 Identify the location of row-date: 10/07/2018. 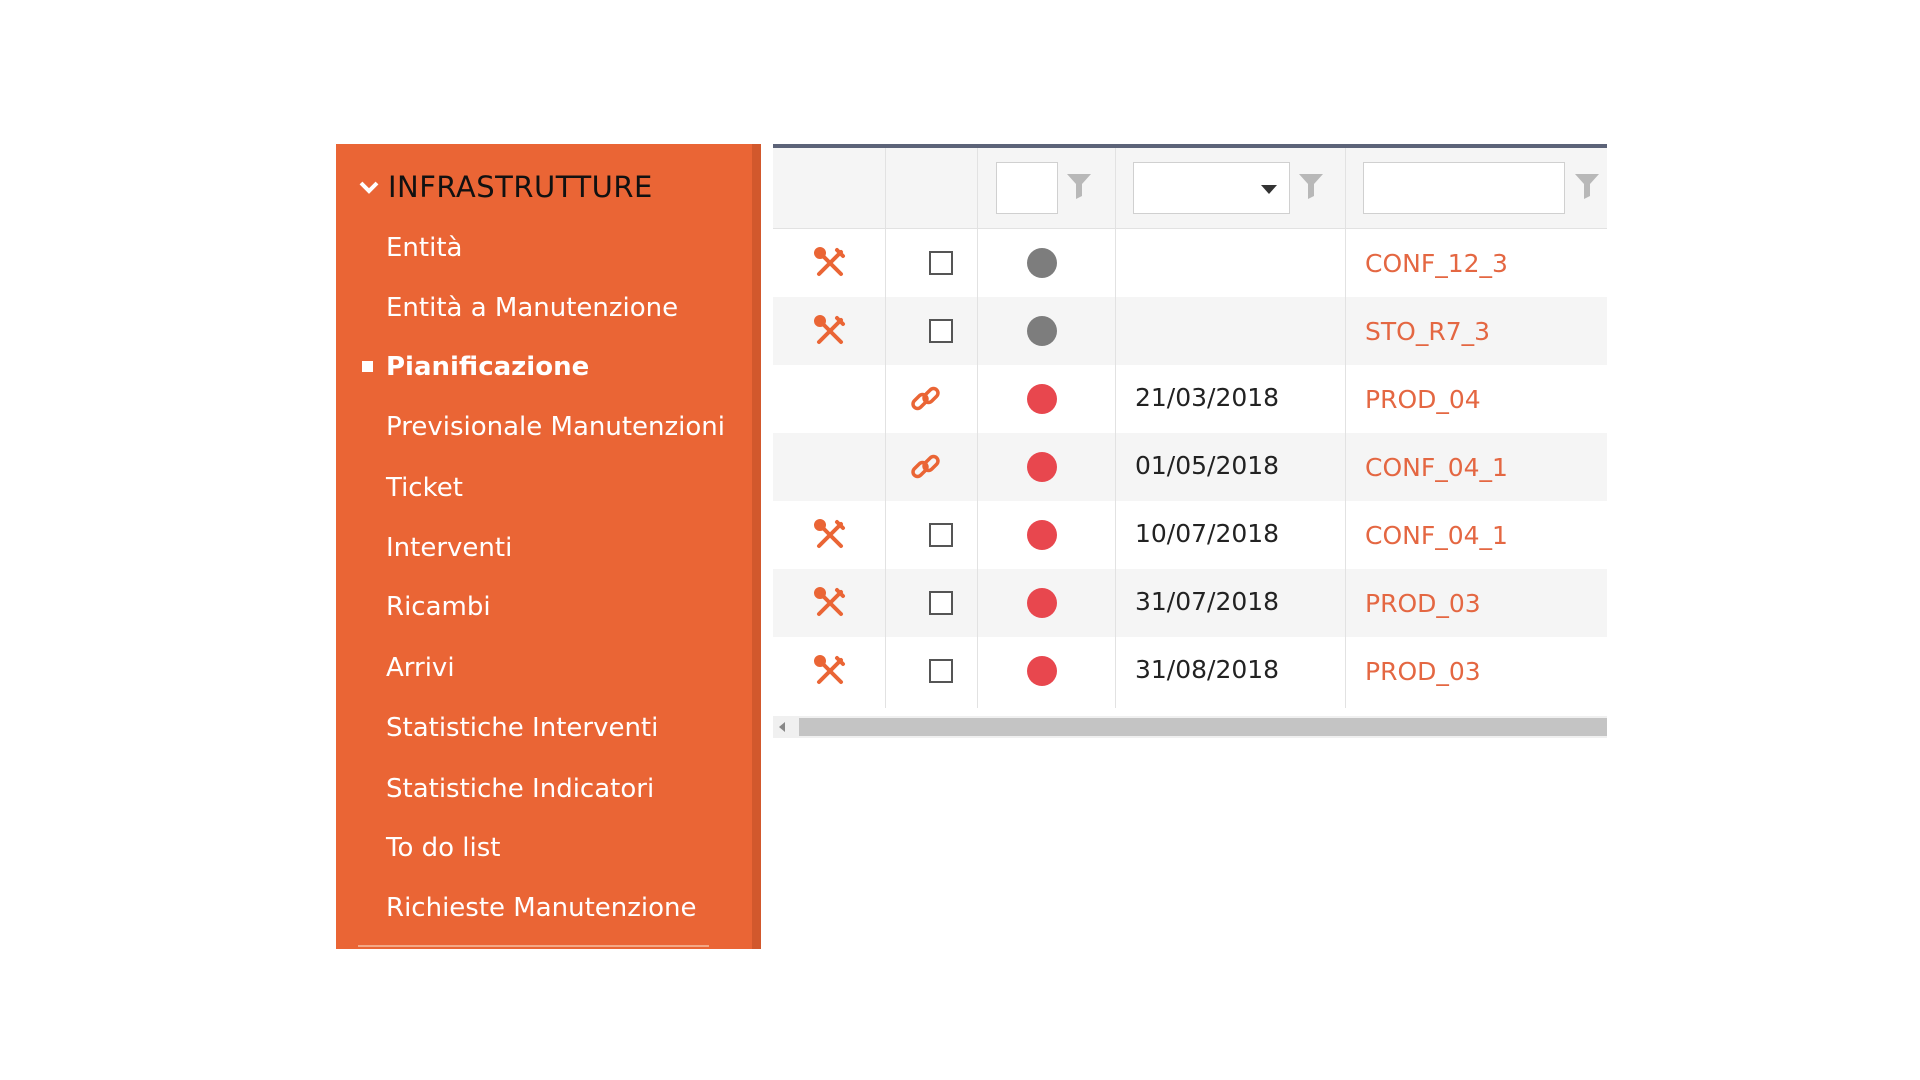
(1207, 533).